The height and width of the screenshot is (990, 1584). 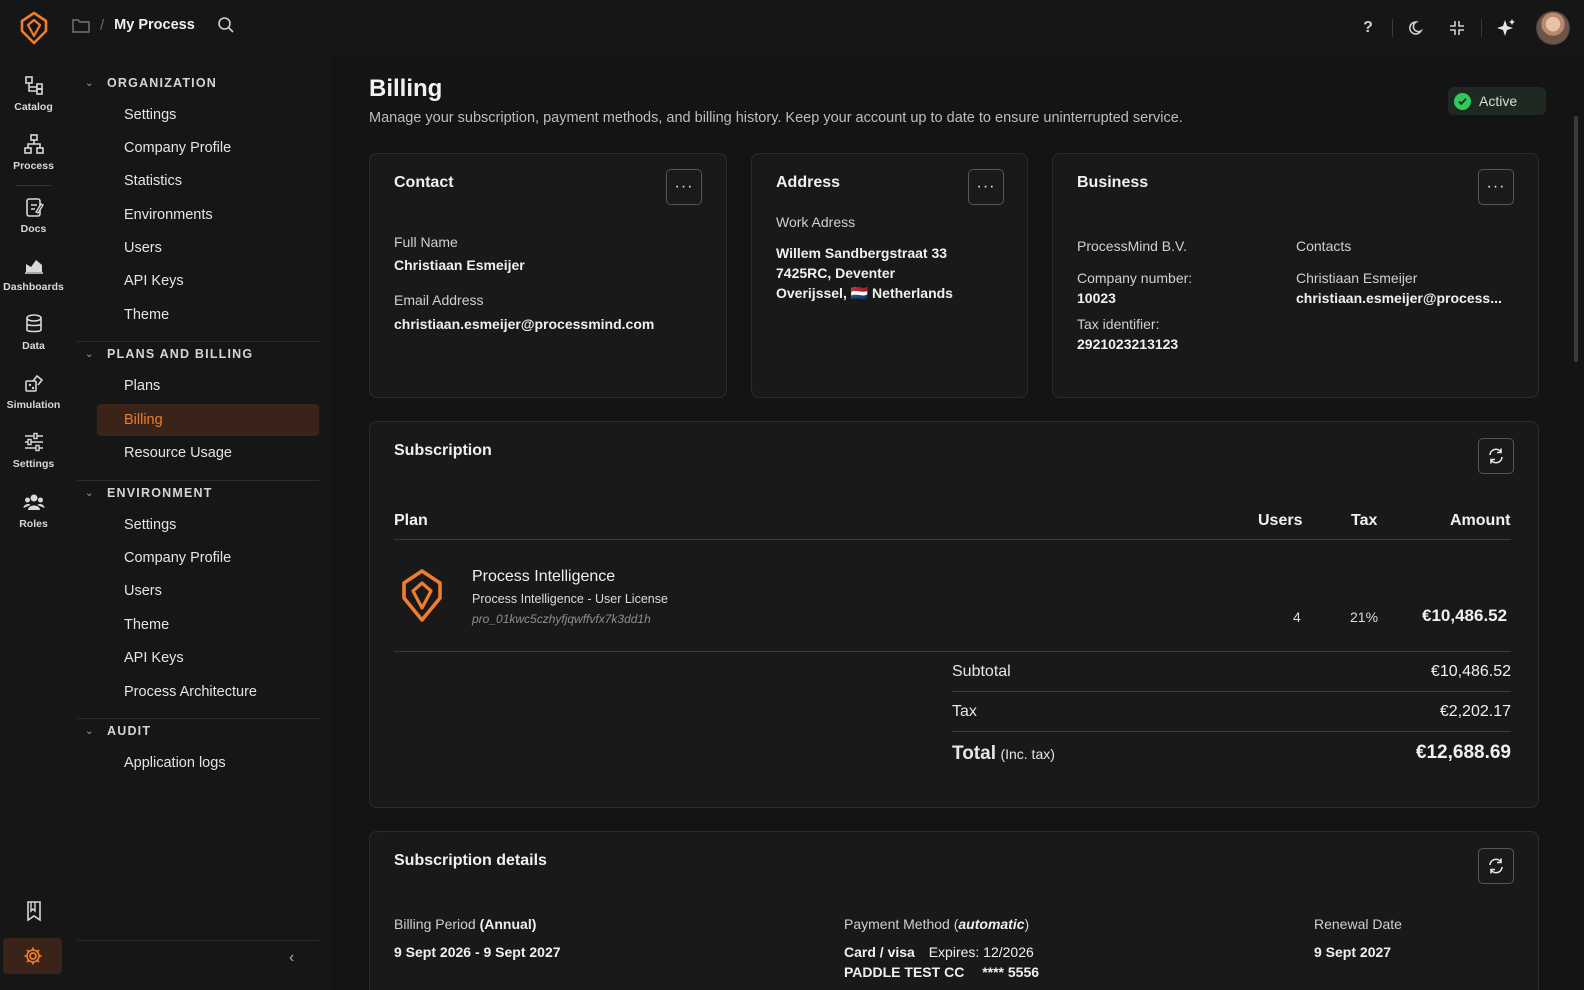 What do you see at coordinates (524, 324) in the screenshot?
I see `email-value: christiaan.esmeijer@processmind.com` at bounding box center [524, 324].